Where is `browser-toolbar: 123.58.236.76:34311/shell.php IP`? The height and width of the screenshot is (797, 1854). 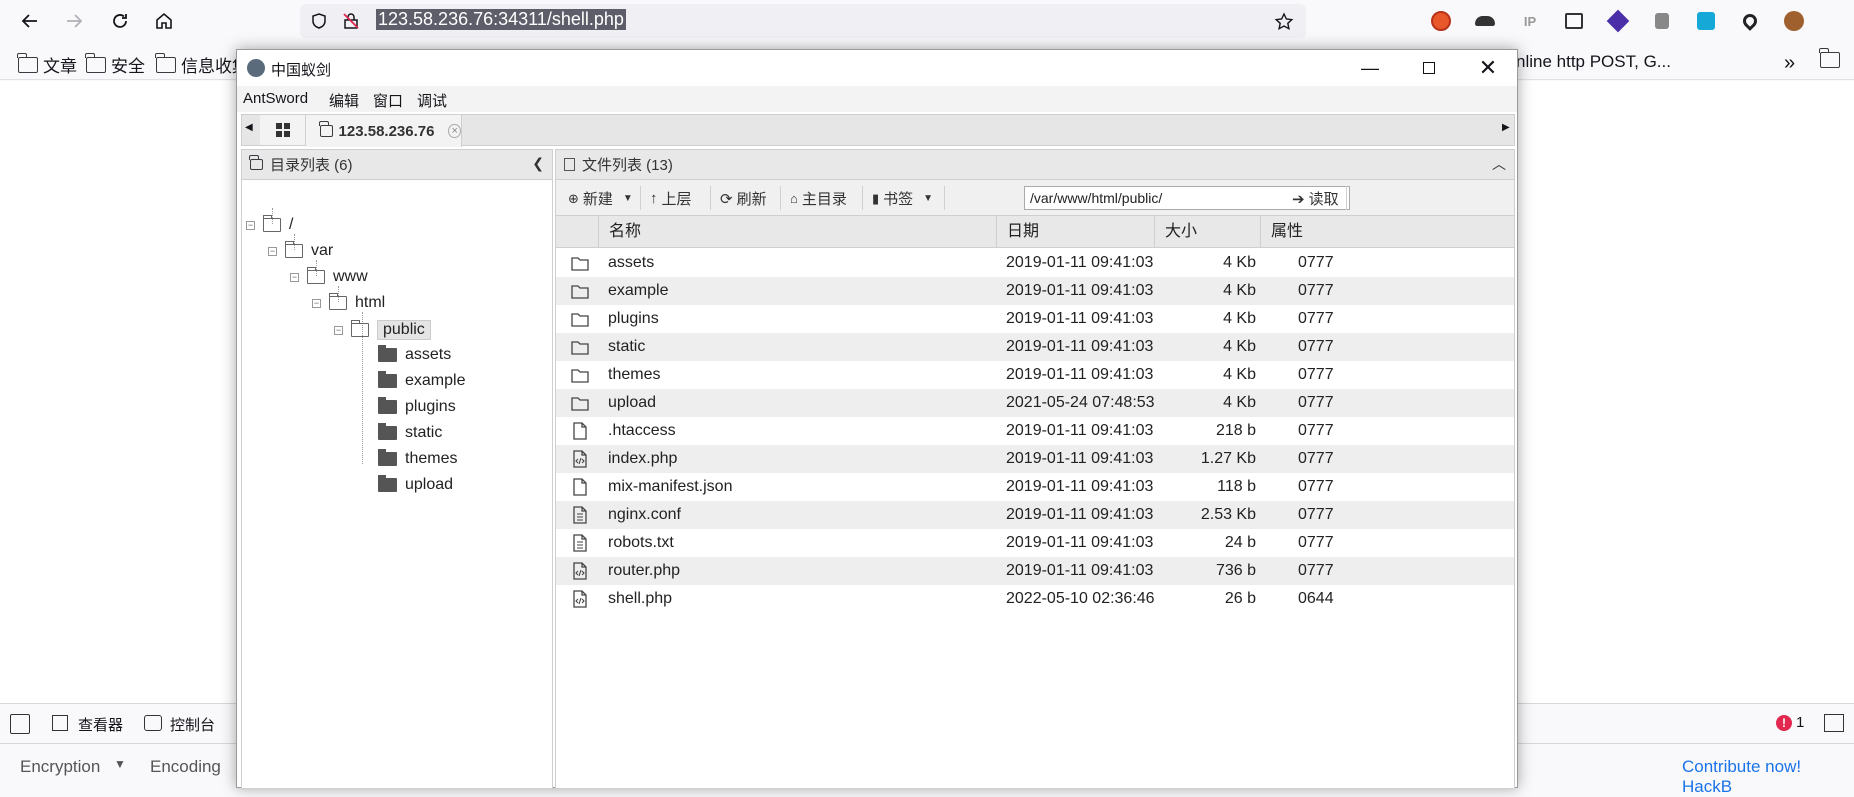
browser-toolbar: 123.58.236.76:34311/shell.php IP is located at coordinates (927, 21).